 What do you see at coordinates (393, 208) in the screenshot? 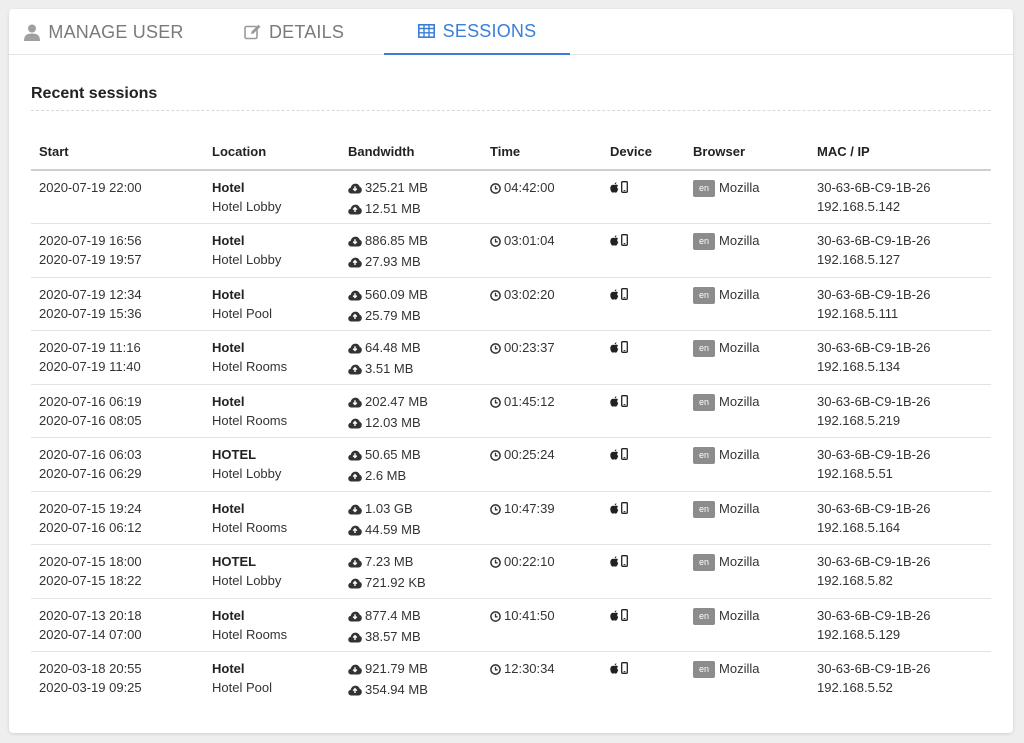
I see `upload-value: 12.51 MB` at bounding box center [393, 208].